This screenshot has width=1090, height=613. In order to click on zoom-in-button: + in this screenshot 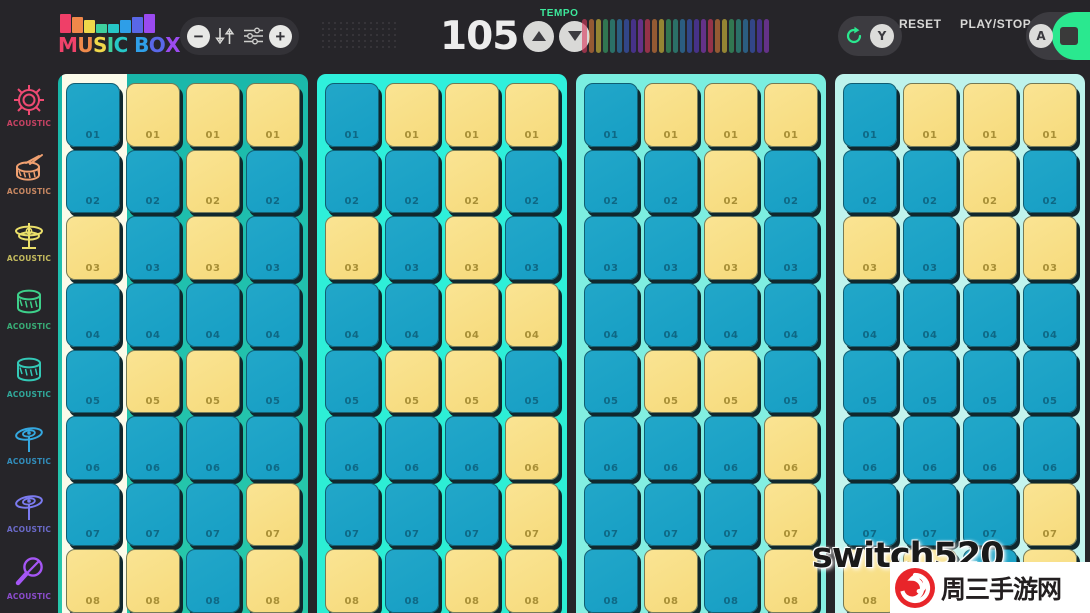, I will do `click(280, 36)`.